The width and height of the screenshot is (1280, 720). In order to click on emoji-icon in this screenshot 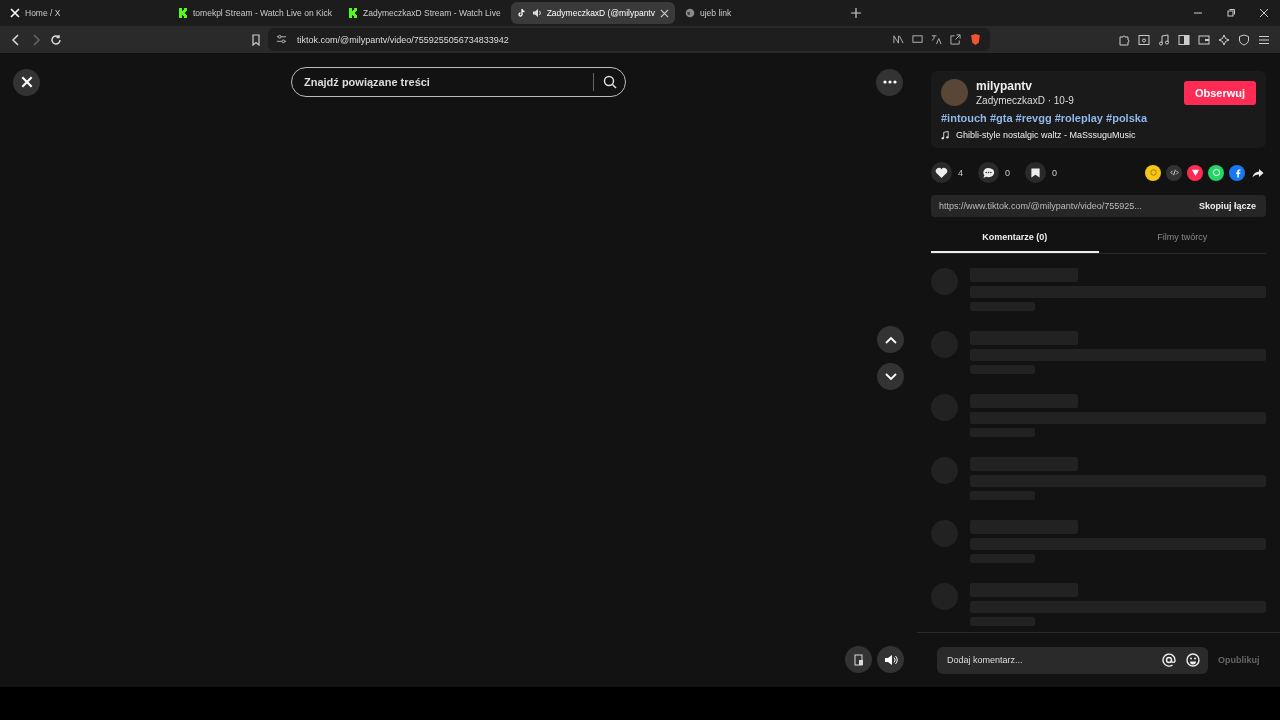, I will do `click(1193, 660)`.